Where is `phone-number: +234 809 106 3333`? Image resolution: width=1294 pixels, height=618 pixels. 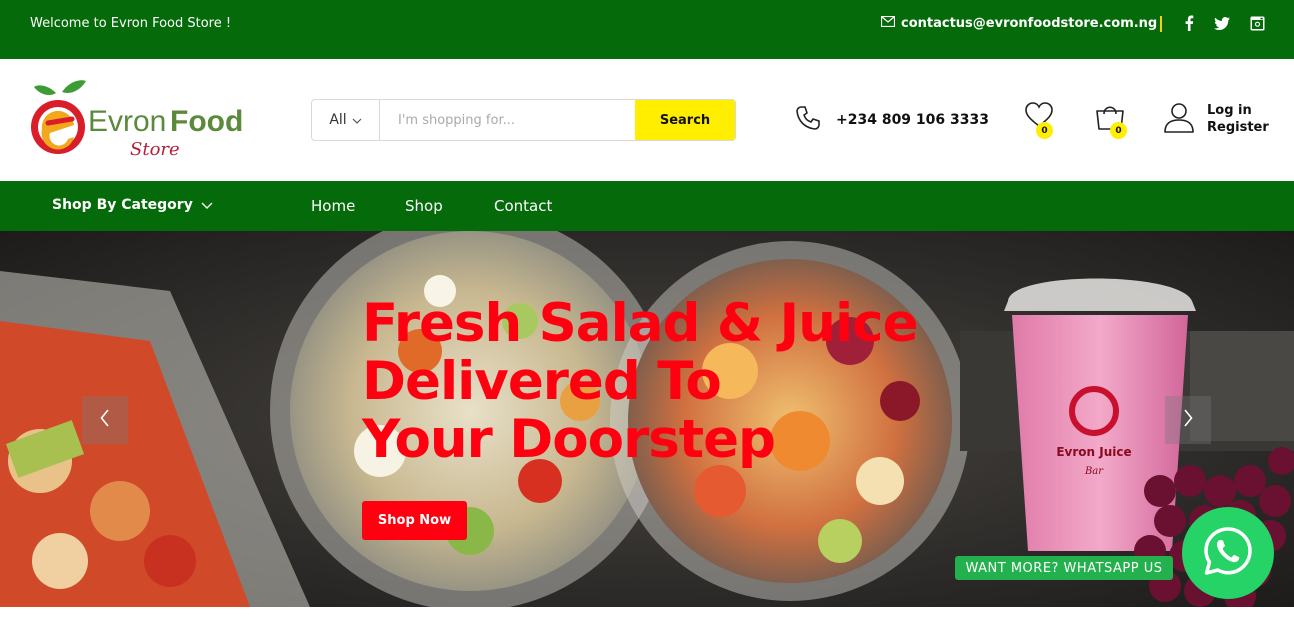
phone-number: +234 809 106 3333 is located at coordinates (912, 120).